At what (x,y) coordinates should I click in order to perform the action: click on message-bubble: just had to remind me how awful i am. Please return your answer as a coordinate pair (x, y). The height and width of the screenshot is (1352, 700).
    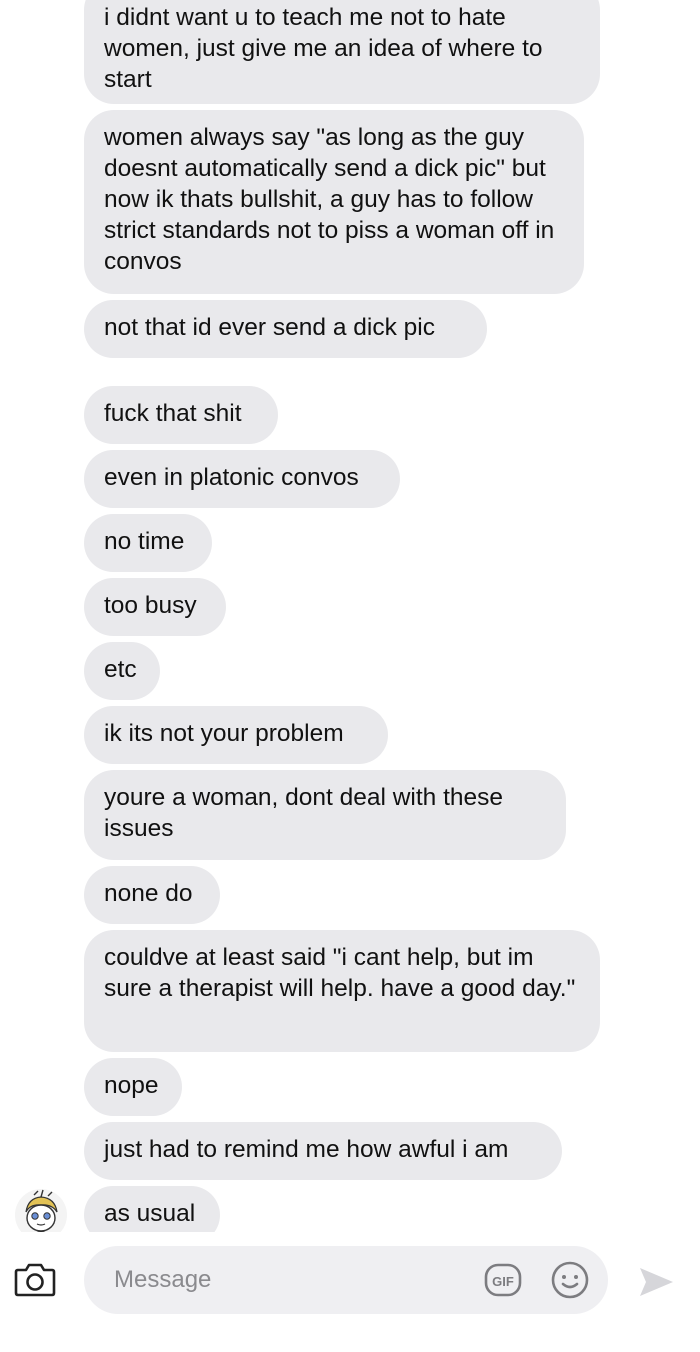
    Looking at the image, I should click on (323, 1151).